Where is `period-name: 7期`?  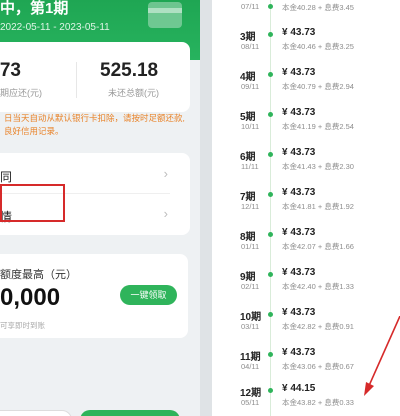
period-name: 7期 is located at coordinates (248, 197).